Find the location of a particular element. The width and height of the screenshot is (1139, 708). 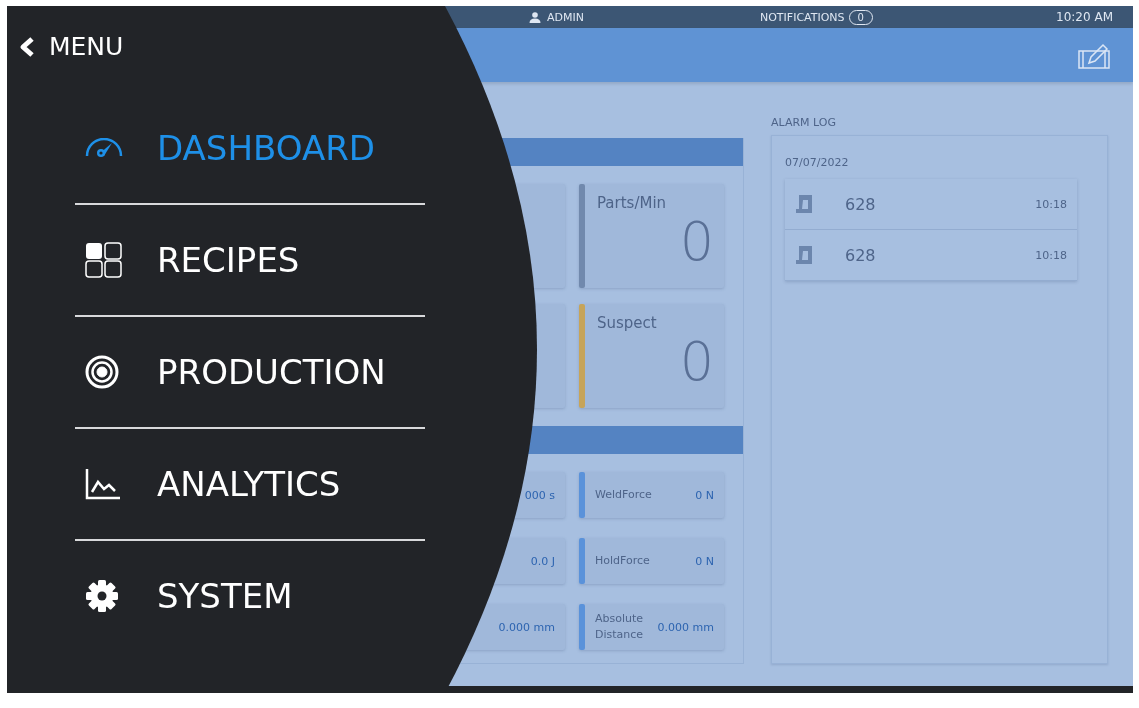

parameter-label: HoldForce is located at coordinates (622, 561).